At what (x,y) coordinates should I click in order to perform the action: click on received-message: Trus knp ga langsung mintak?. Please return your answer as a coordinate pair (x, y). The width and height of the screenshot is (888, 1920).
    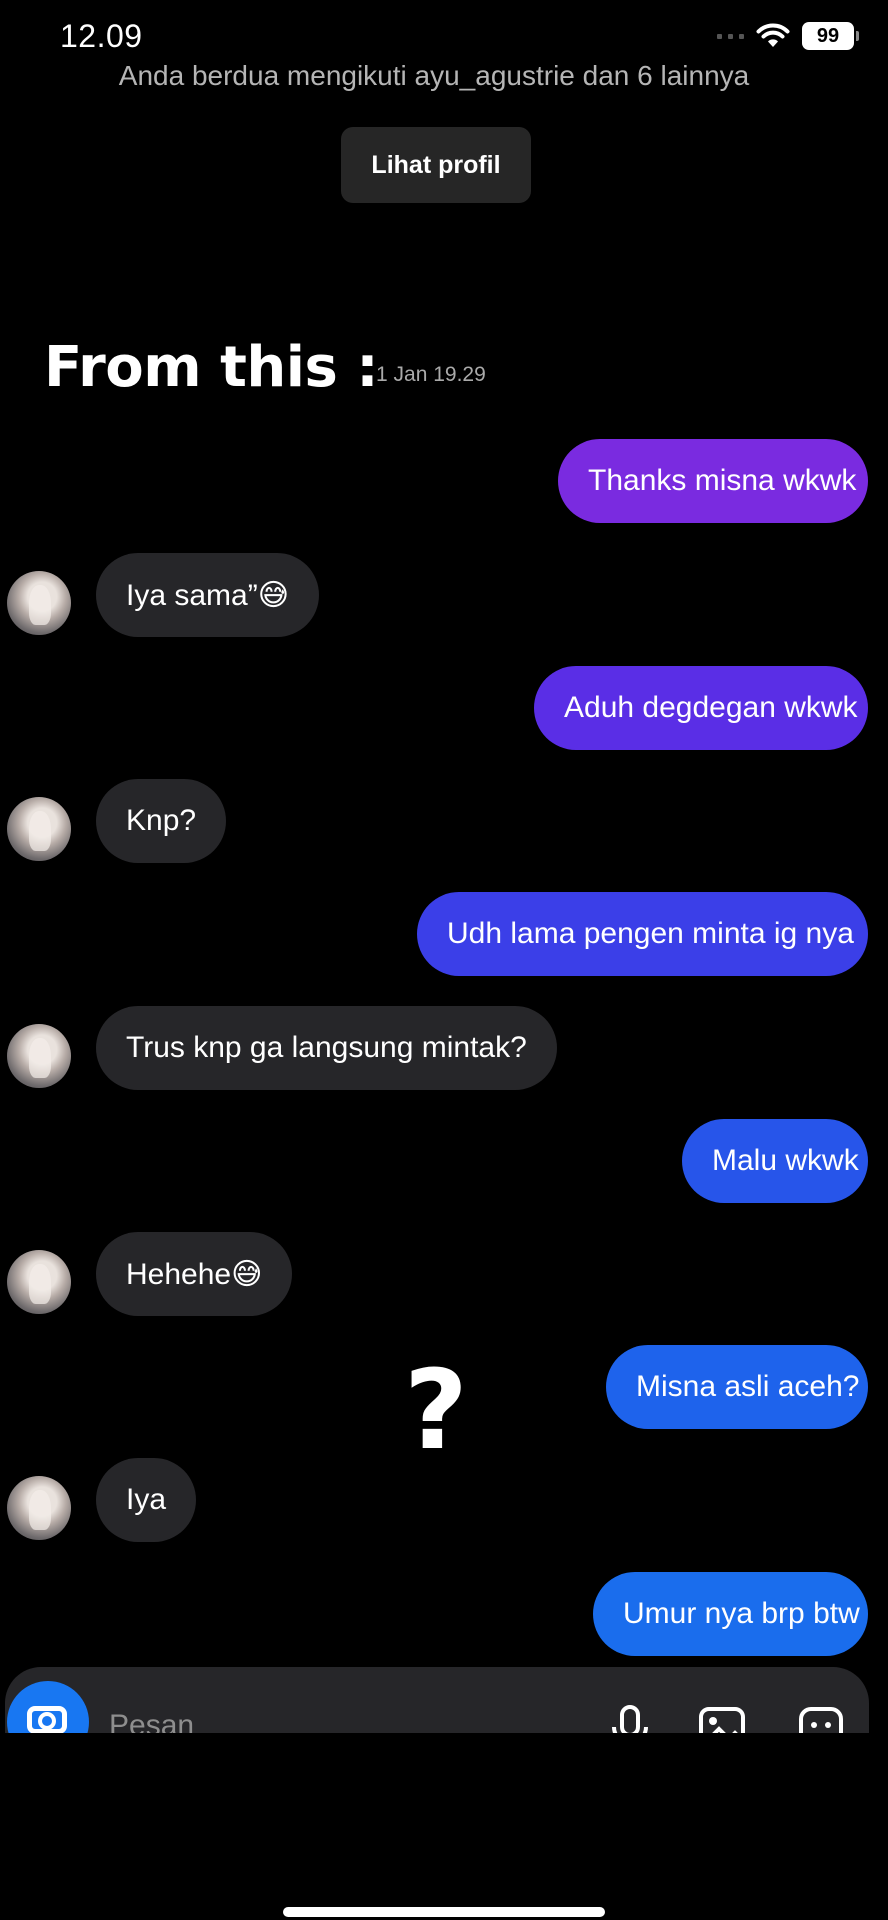
    Looking at the image, I should click on (326, 1048).